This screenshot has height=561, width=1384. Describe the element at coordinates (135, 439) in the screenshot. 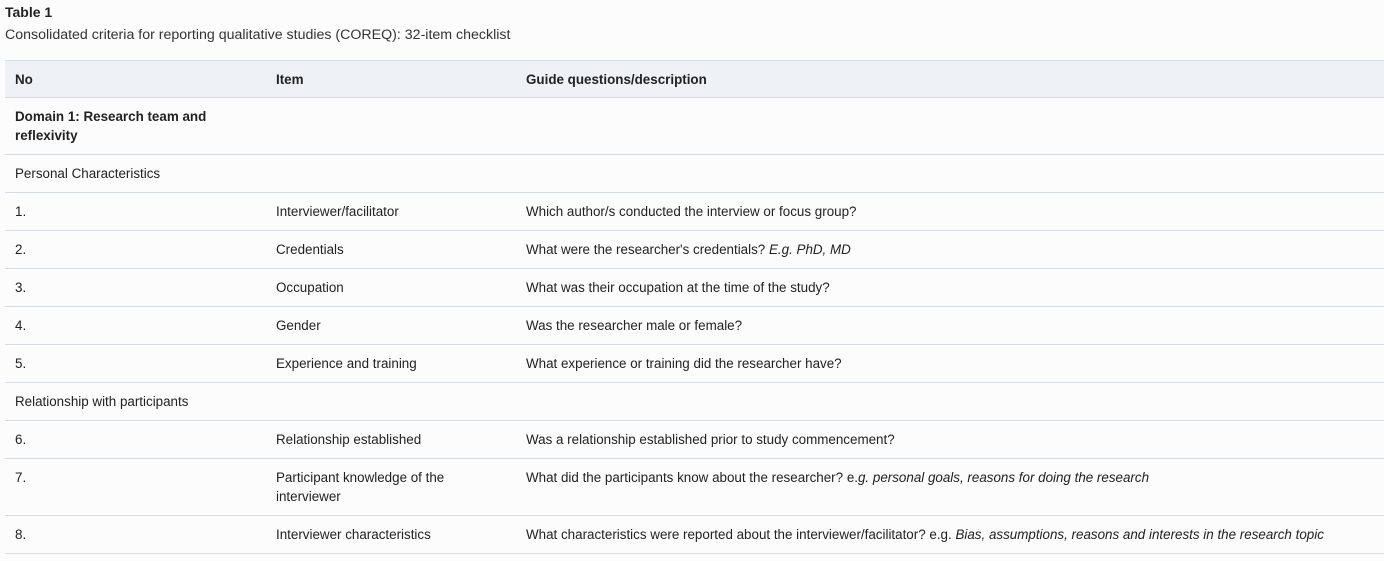

I see `cell-no: 6.` at that location.